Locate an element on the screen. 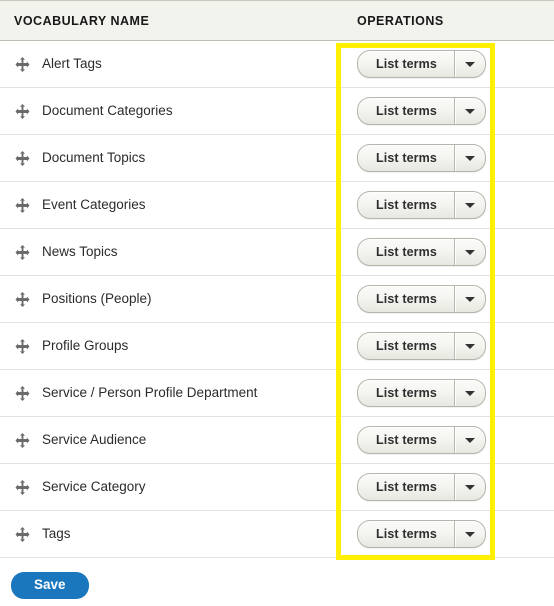 The height and width of the screenshot is (606, 554). table-row: News Topics List terms is located at coordinates (277, 252).